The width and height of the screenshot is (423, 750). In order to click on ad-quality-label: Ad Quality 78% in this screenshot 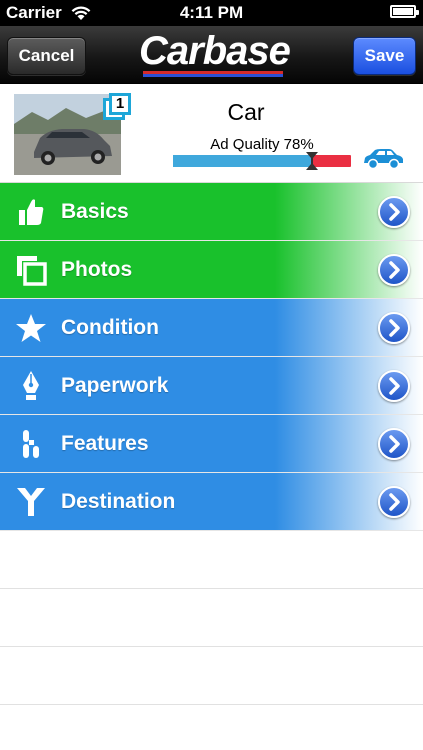, I will do `click(262, 144)`.